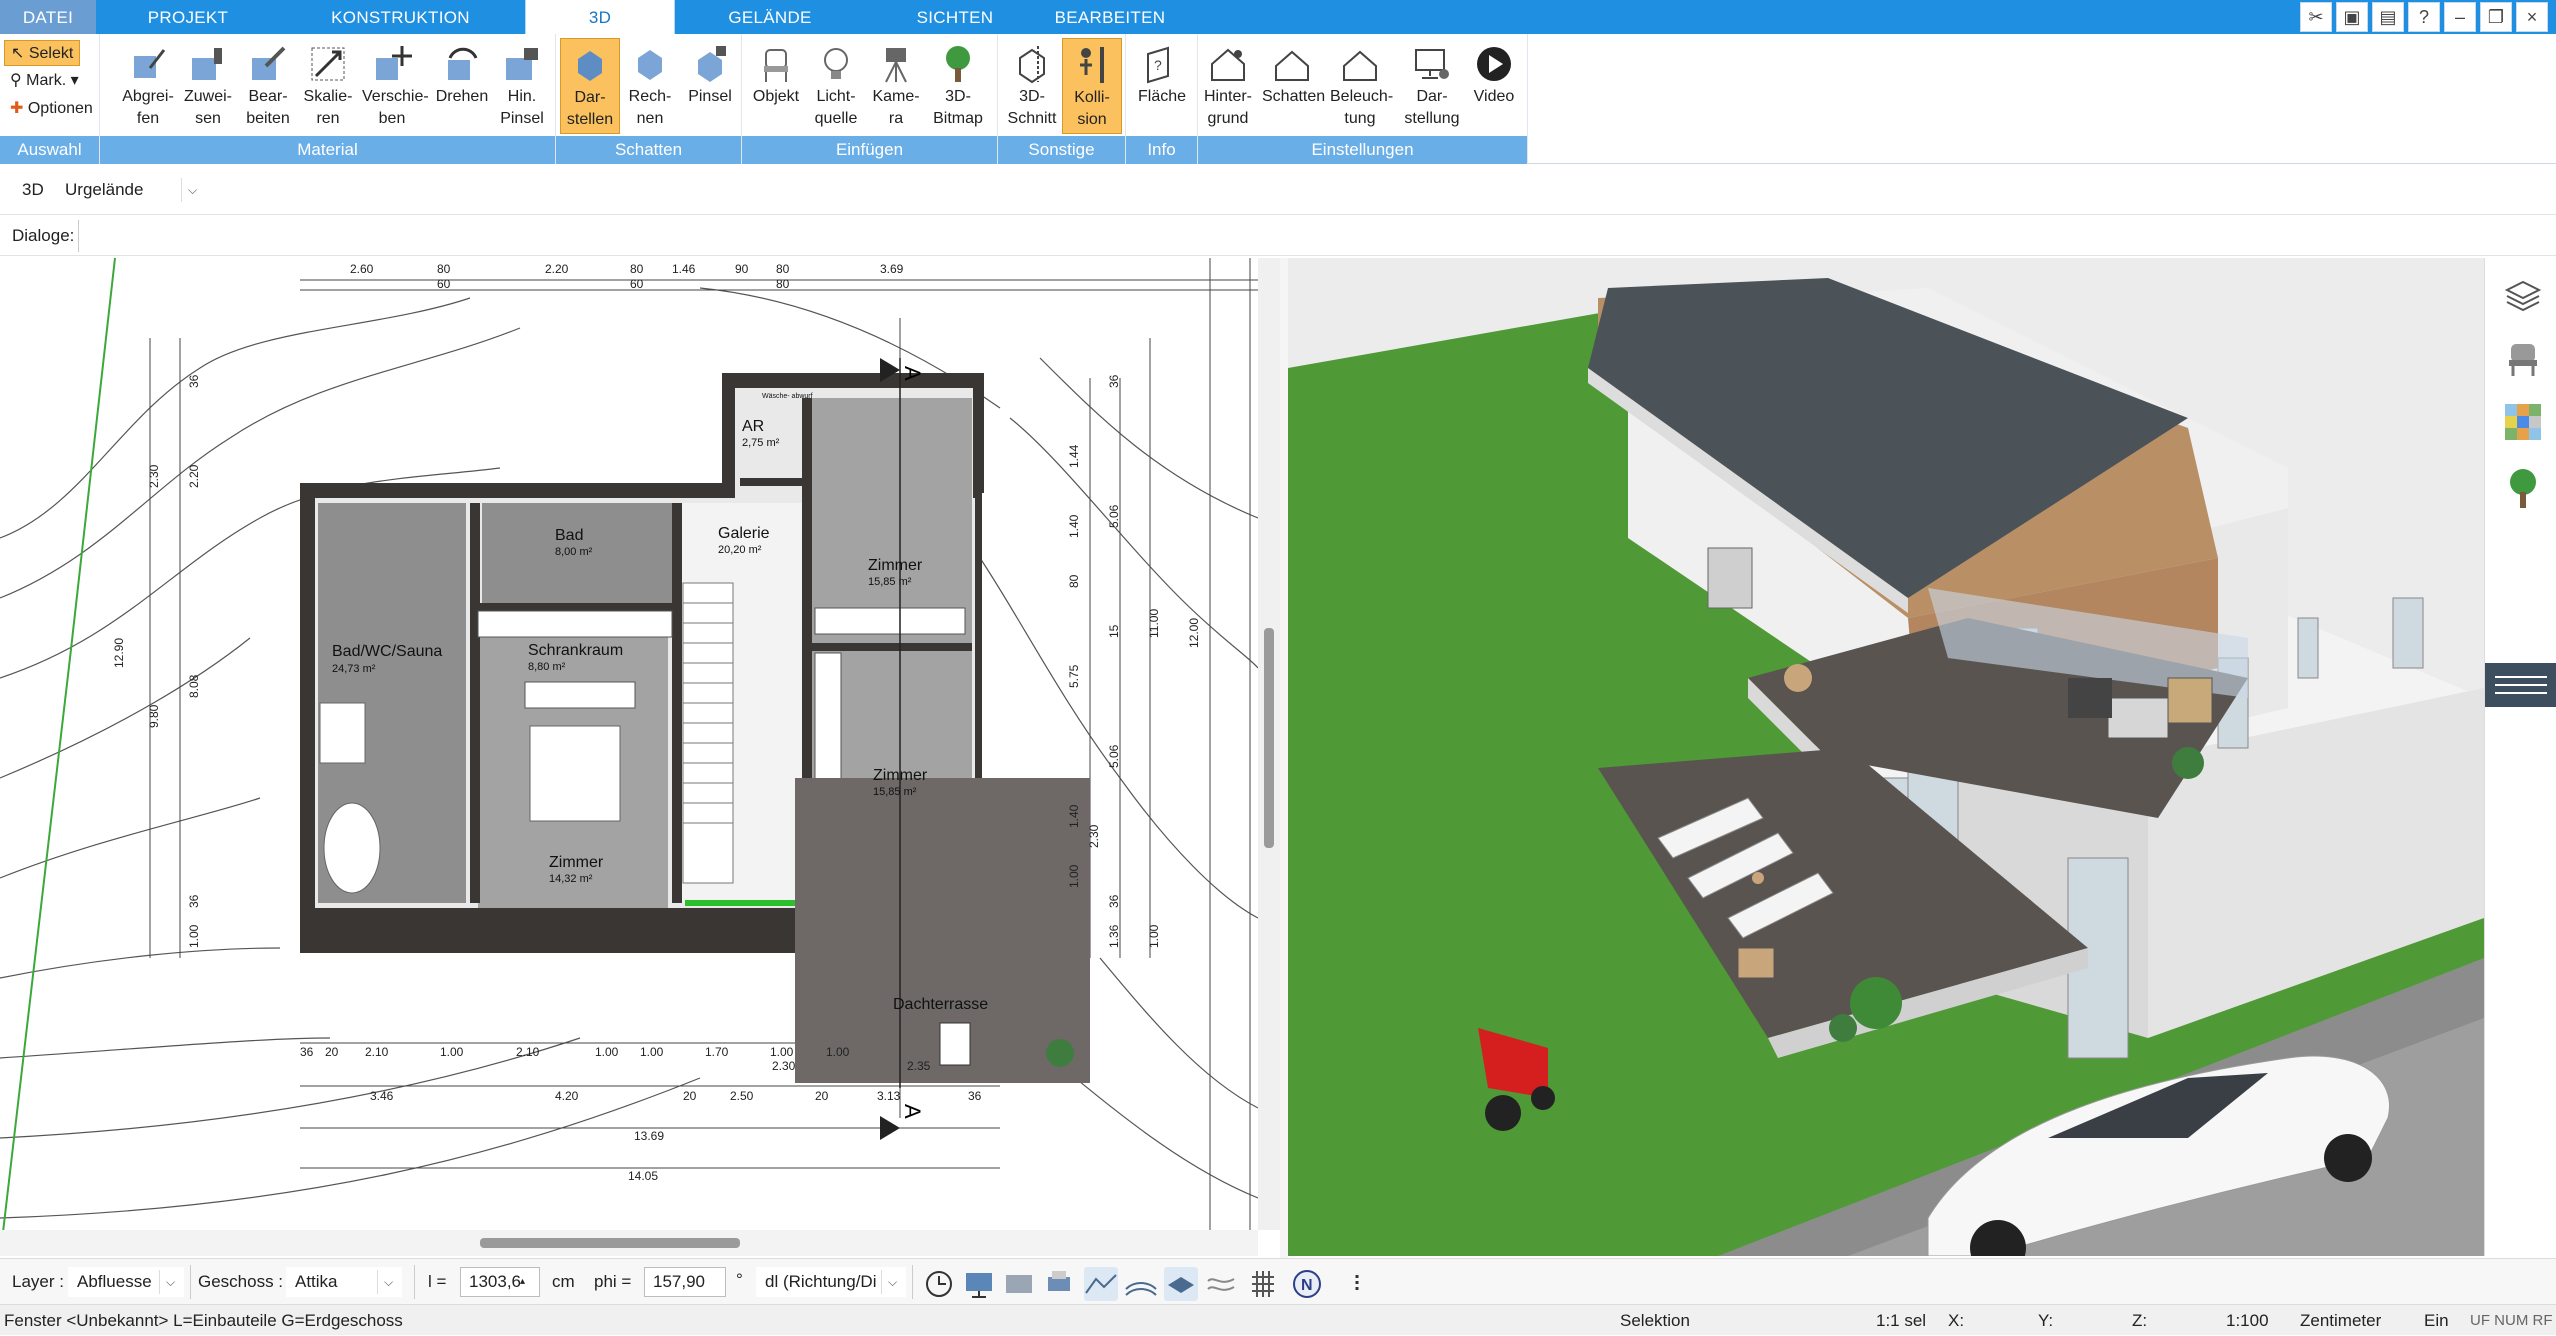 Image resolution: width=2556 pixels, height=1336 pixels. I want to click on status-x: X:, so click(1956, 1320).